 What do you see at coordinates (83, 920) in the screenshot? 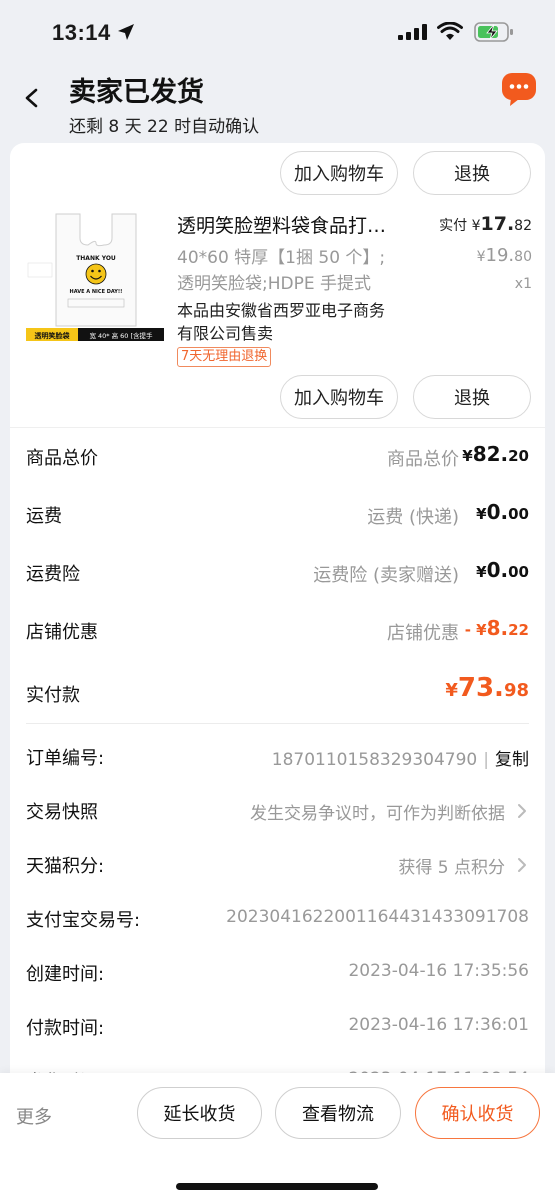
I see `info-label: 支付宝交易号:` at bounding box center [83, 920].